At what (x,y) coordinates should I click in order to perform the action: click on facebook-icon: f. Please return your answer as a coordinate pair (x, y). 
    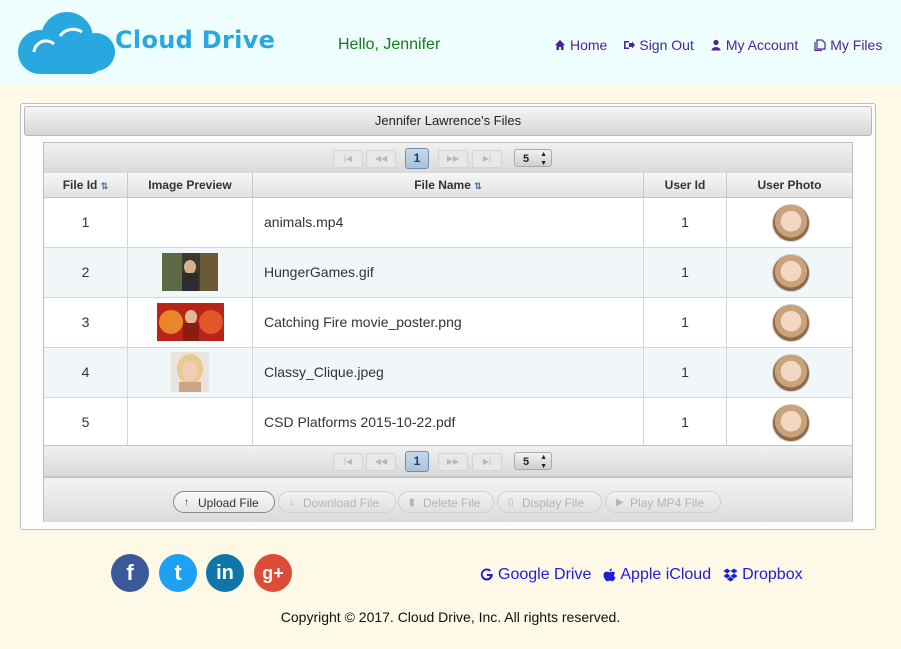
    Looking at the image, I should click on (130, 573).